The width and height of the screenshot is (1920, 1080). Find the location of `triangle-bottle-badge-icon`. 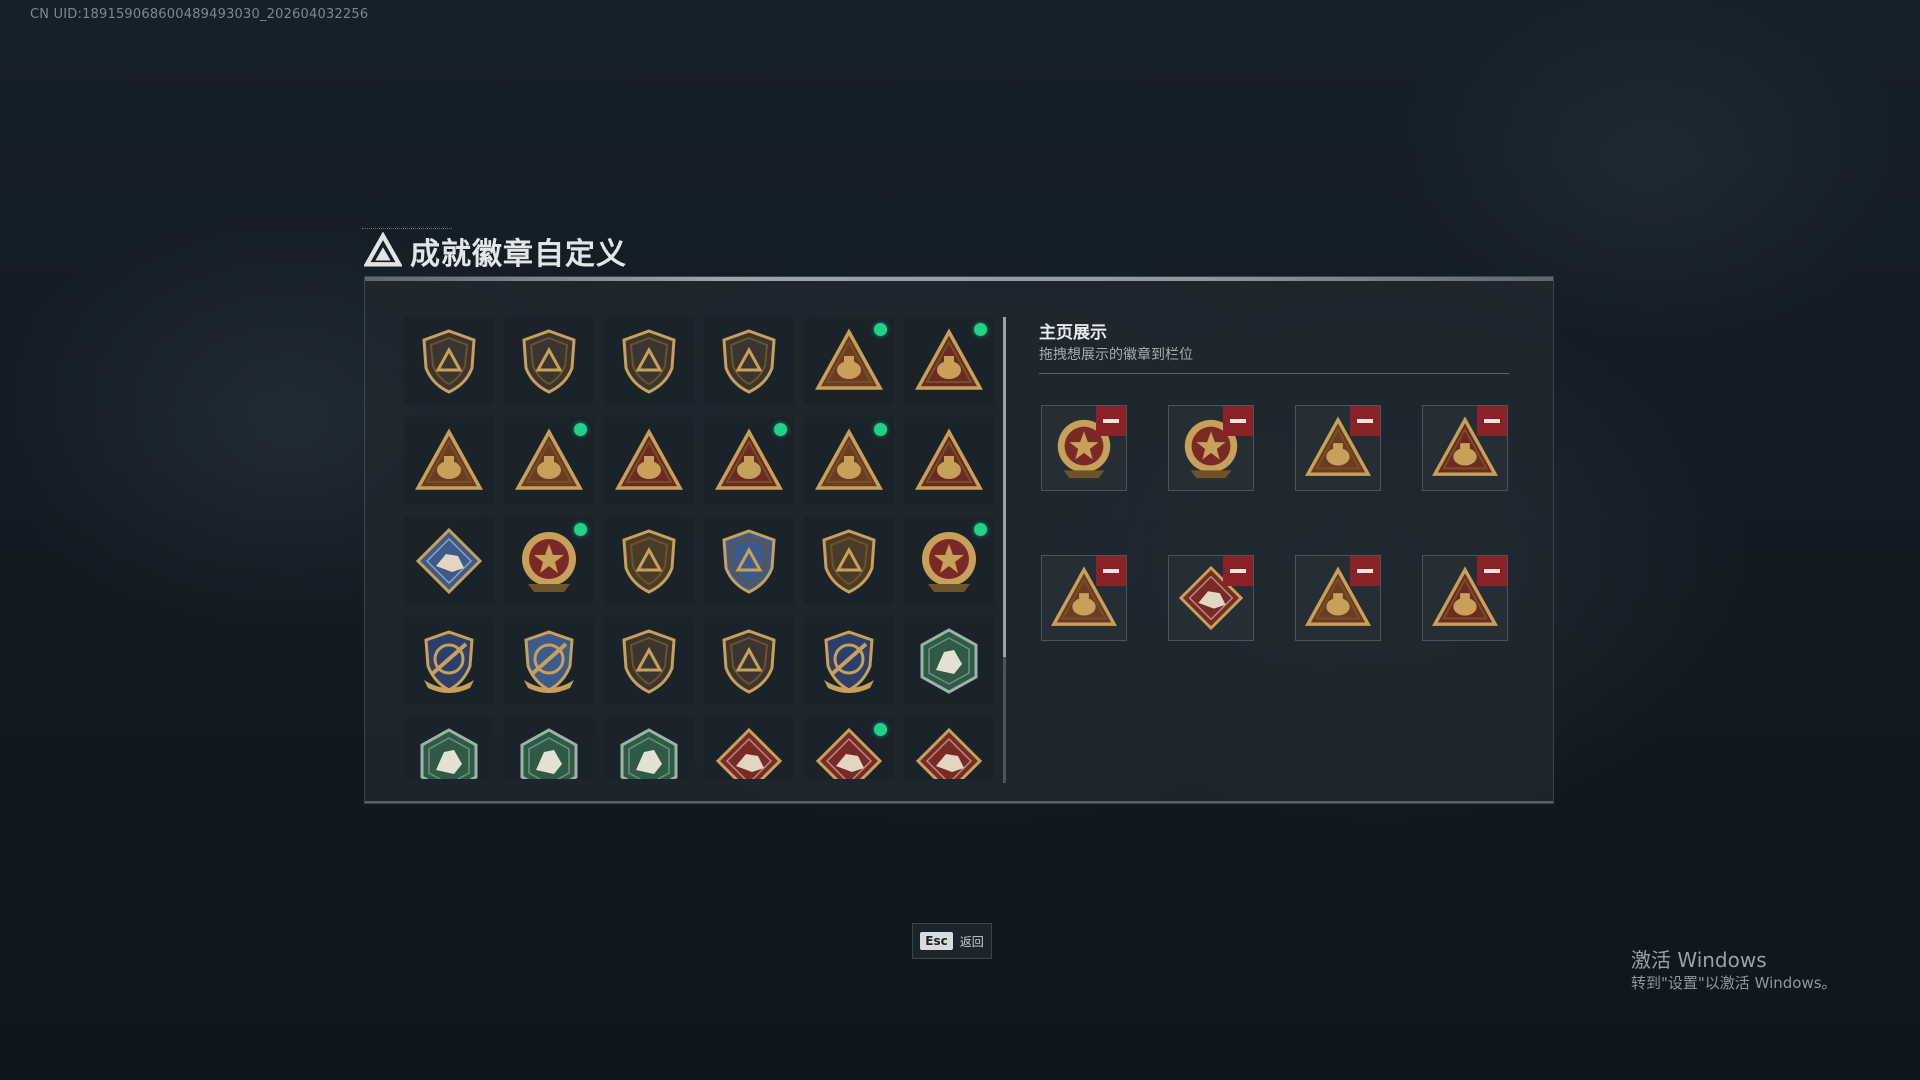

triangle-bottle-badge-icon is located at coordinates (749, 459).